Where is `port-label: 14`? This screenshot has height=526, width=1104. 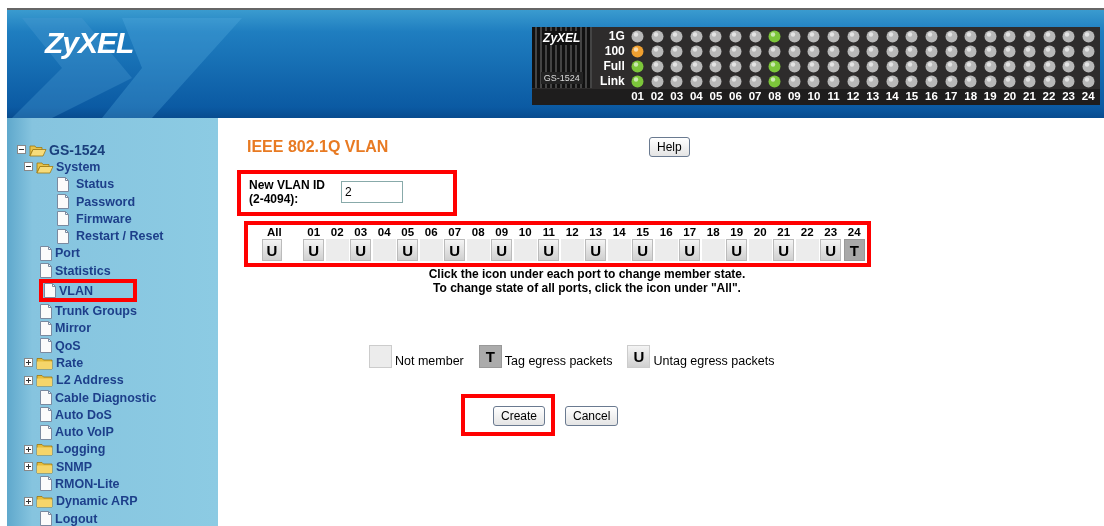
port-label: 14 is located at coordinates (619, 232).